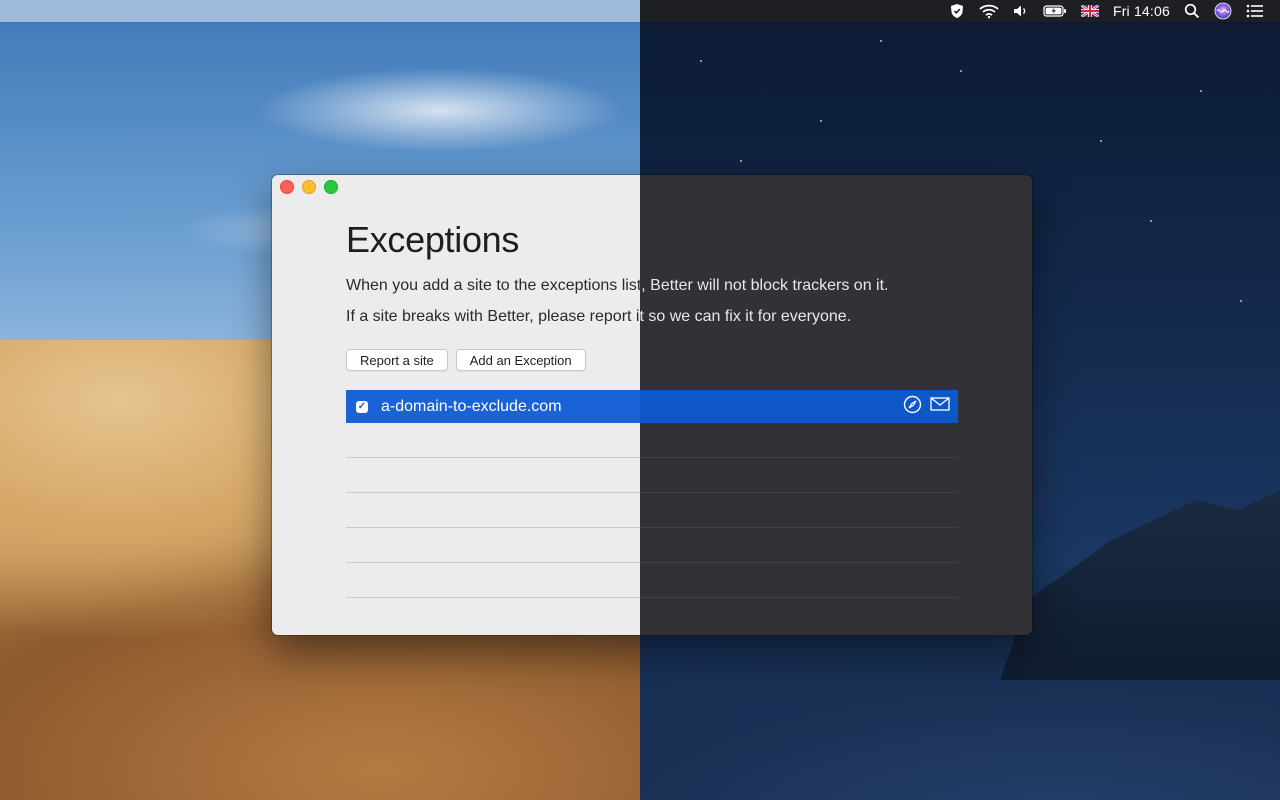 This screenshot has width=1280, height=800. Describe the element at coordinates (957, 11) in the screenshot. I see `better-shield-icon` at that location.